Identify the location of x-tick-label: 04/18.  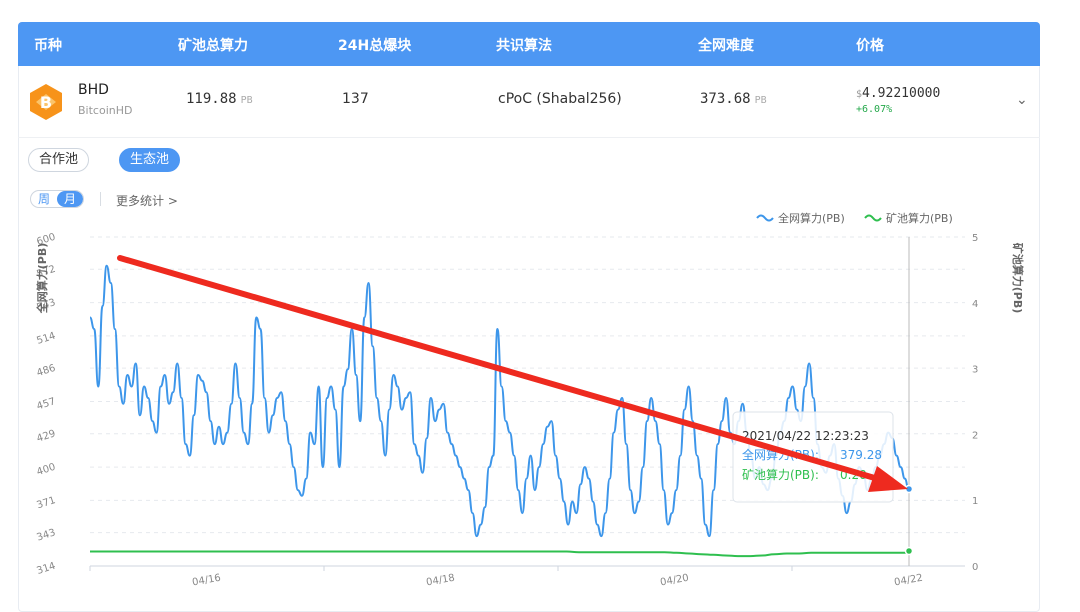
(440, 581).